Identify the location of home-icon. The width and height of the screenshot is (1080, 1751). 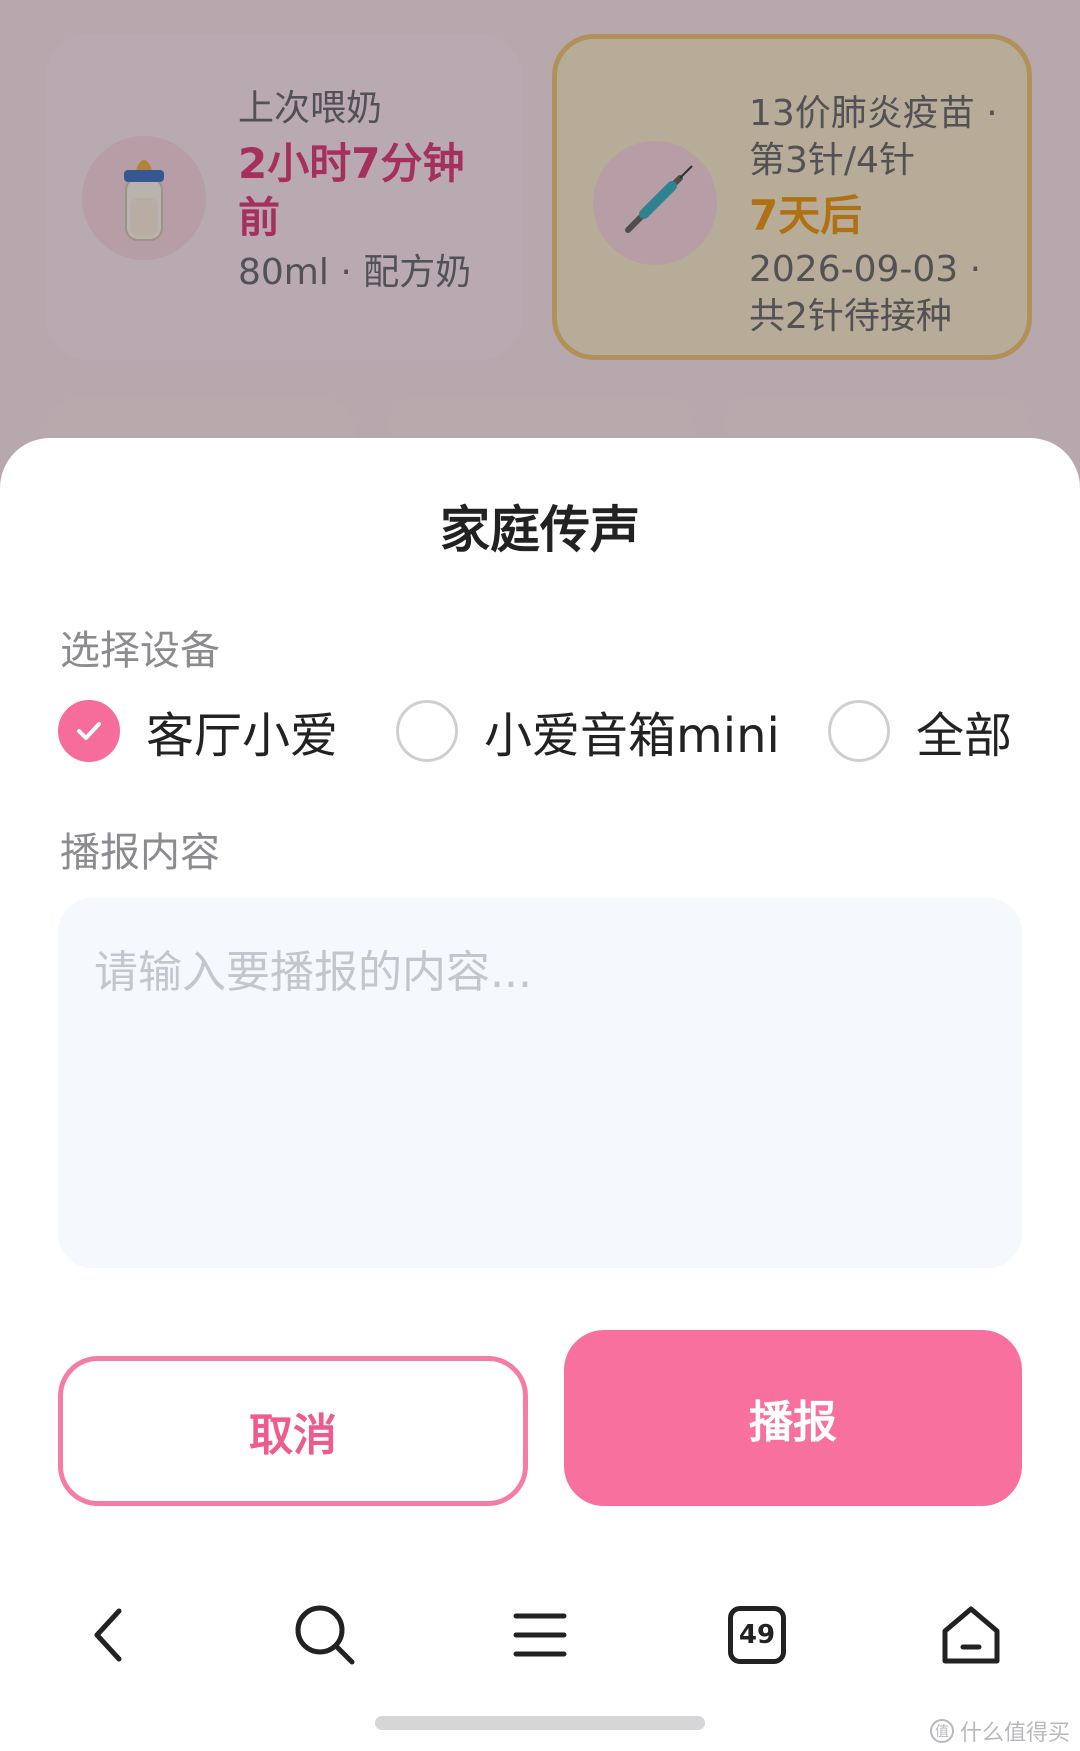
(971, 1635).